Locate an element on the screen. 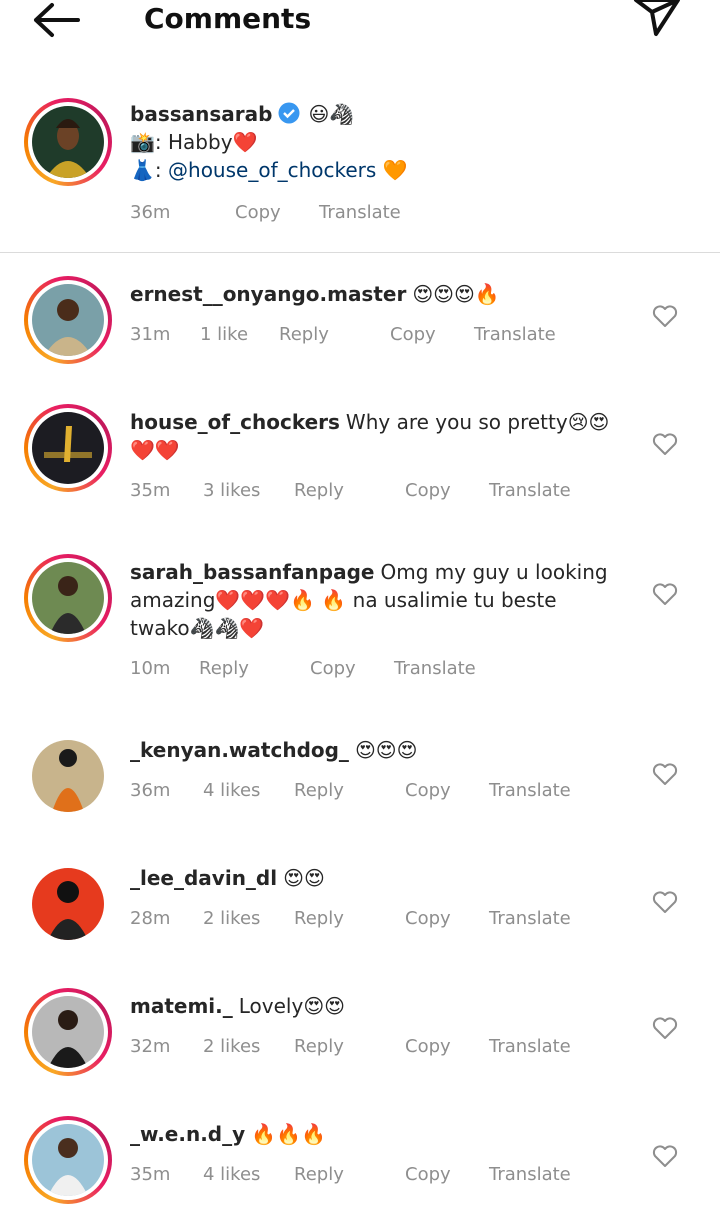 This screenshot has width=720, height=1220. comment-text-cont: amazing❤️❤️❤️🔥 🔥 na usalimie tu beste is located at coordinates (343, 600).